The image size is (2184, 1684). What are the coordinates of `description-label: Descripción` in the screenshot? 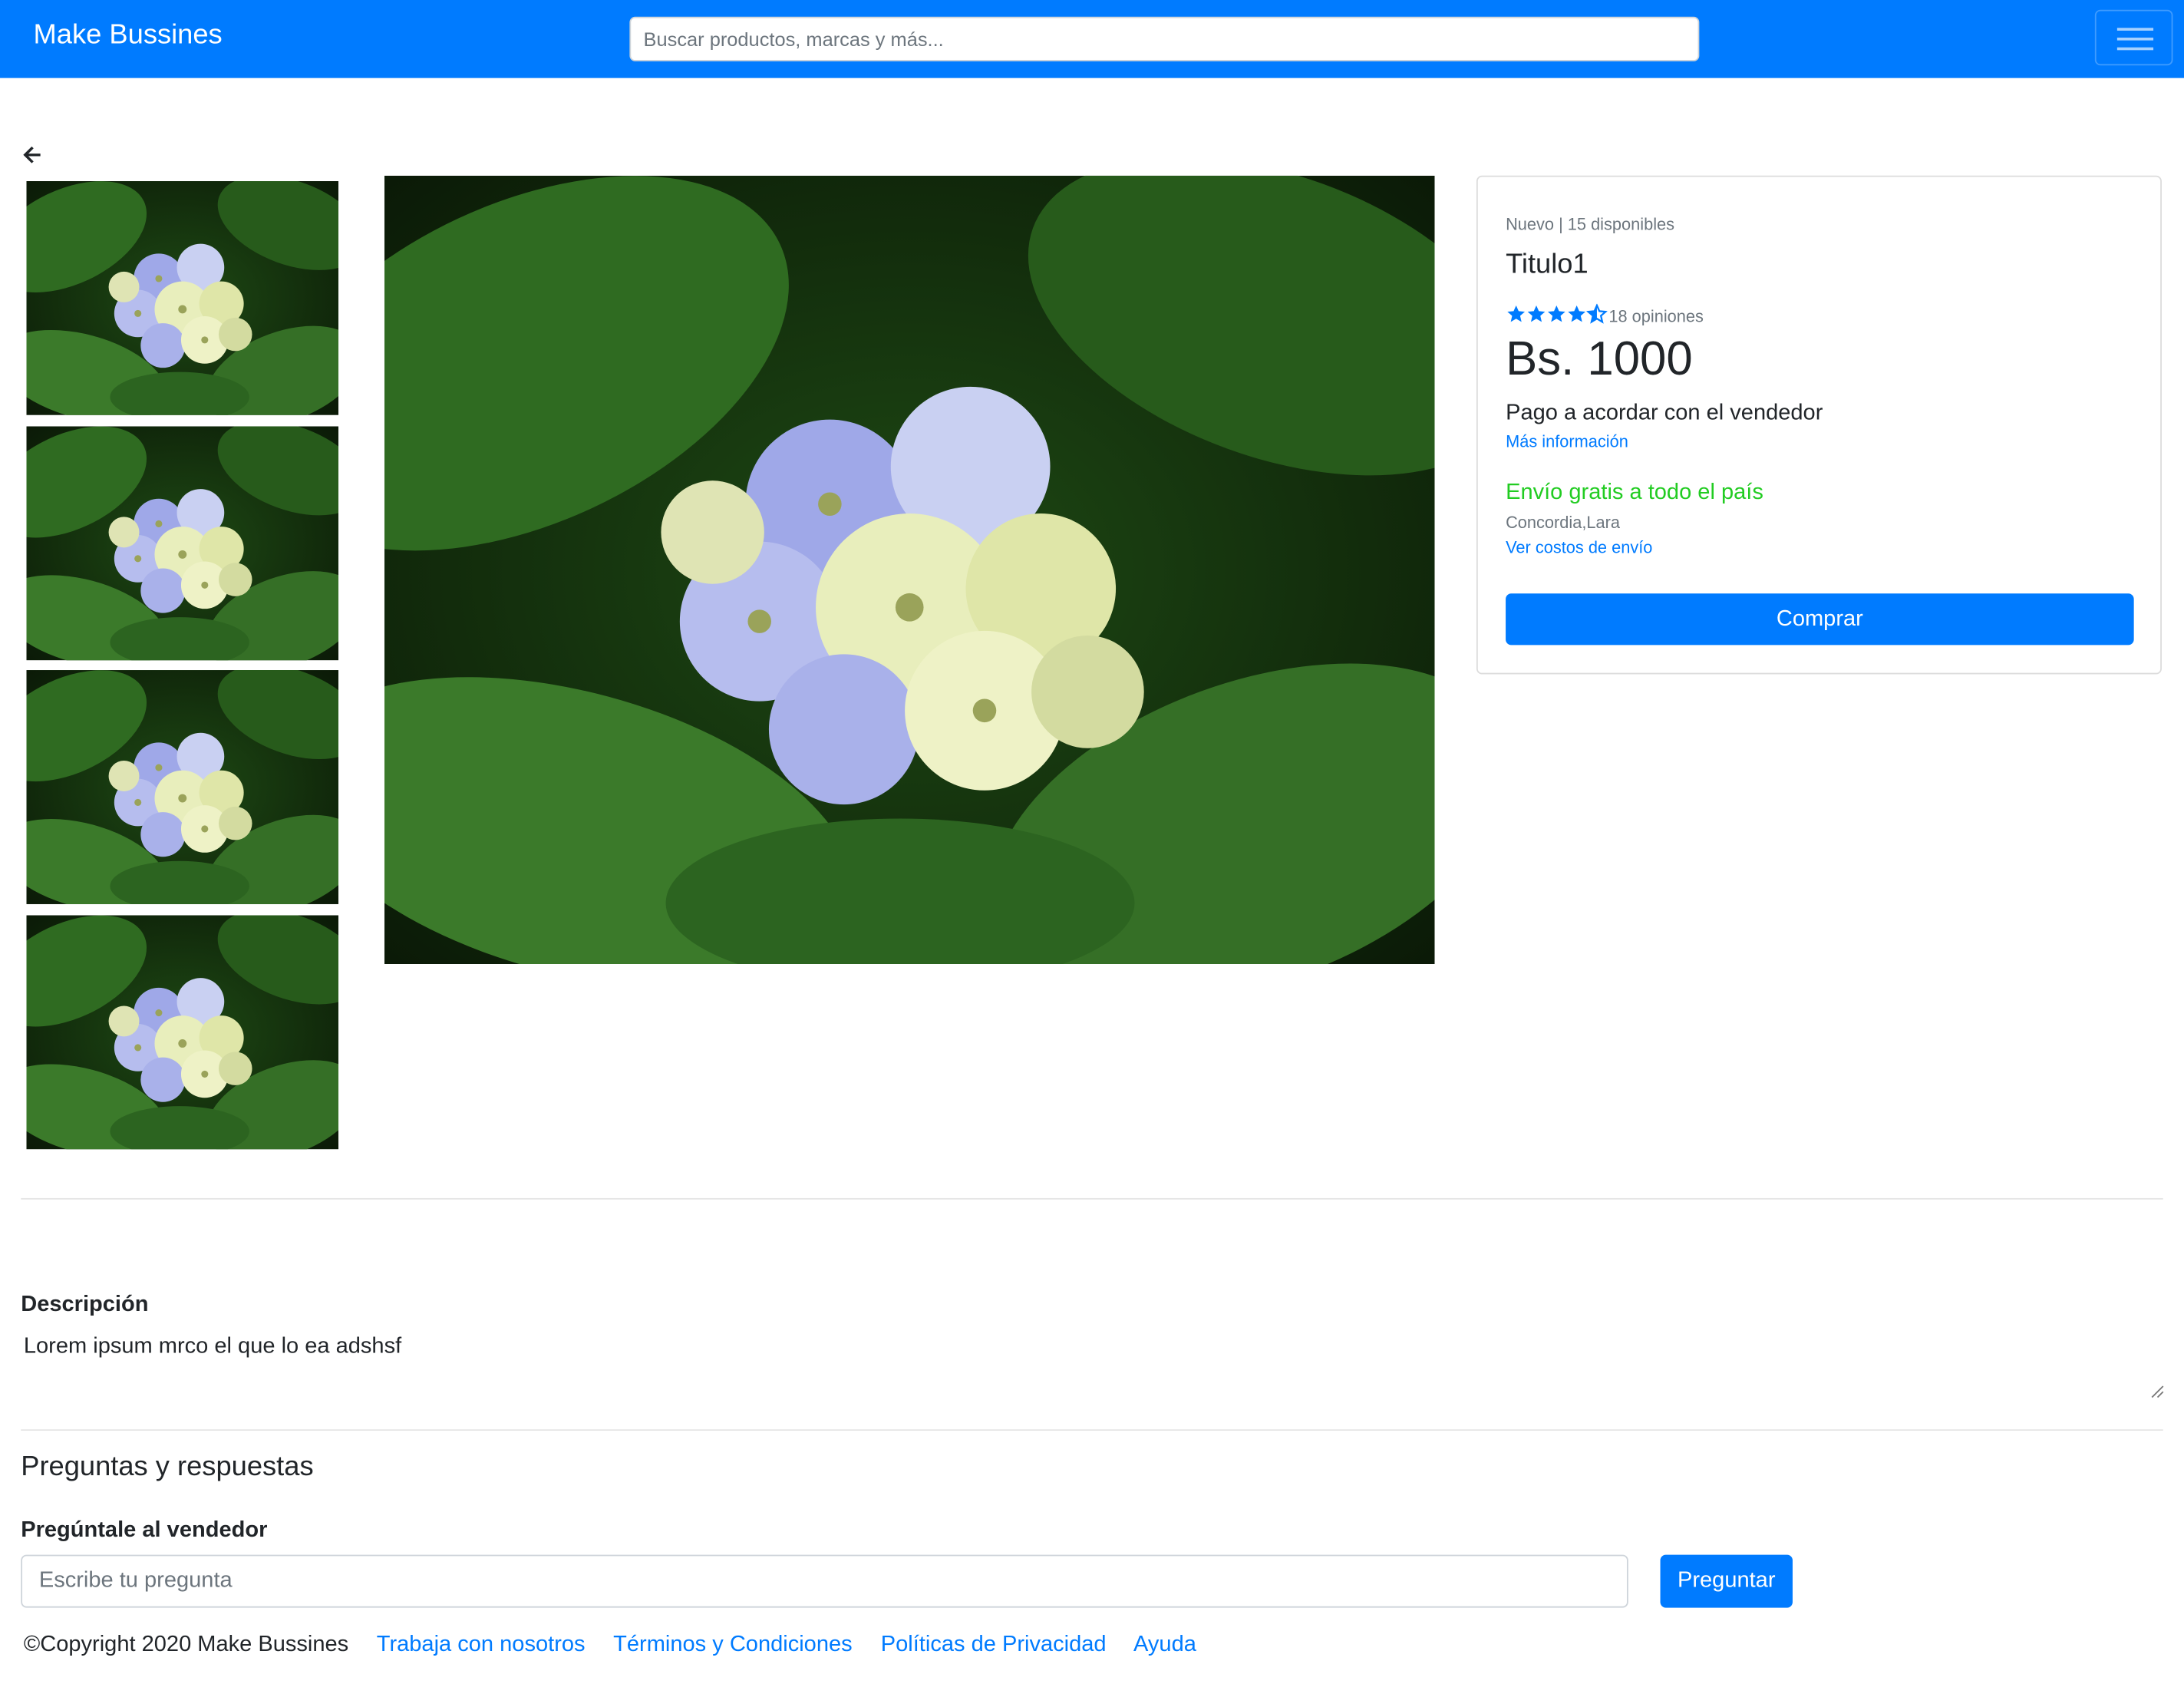 It's located at (85, 1305).